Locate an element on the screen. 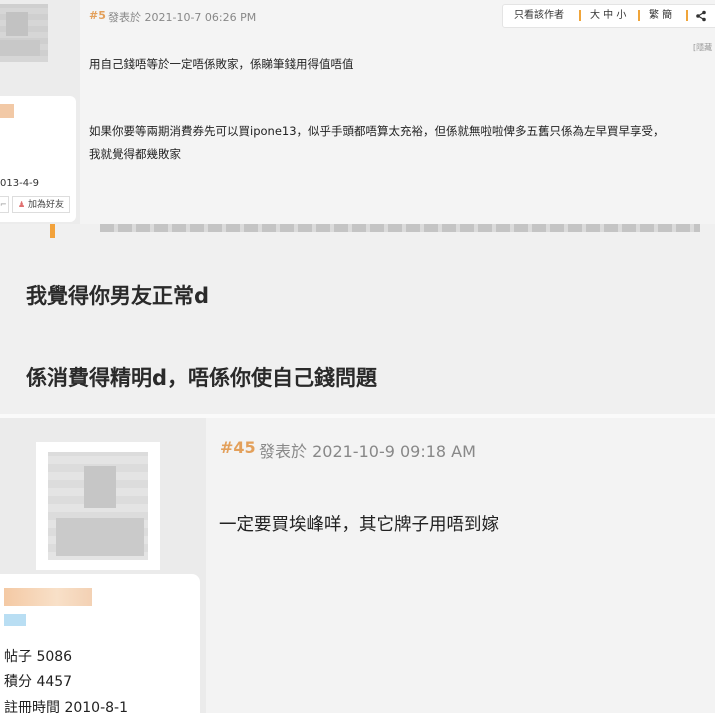 The image size is (715, 713). avatar-image is located at coordinates (98, 506).